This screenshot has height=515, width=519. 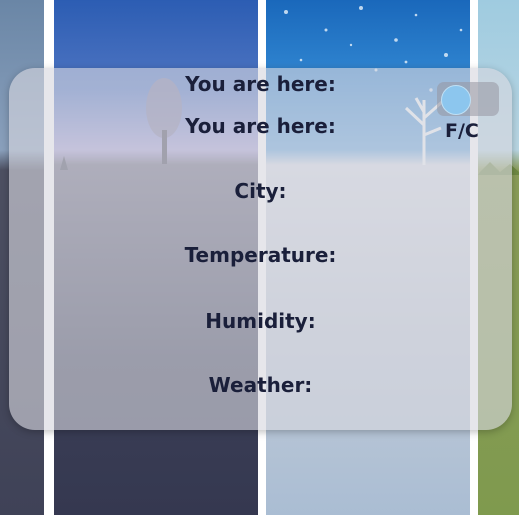 I want to click on temperature-label: Temperature:, so click(x=260, y=255).